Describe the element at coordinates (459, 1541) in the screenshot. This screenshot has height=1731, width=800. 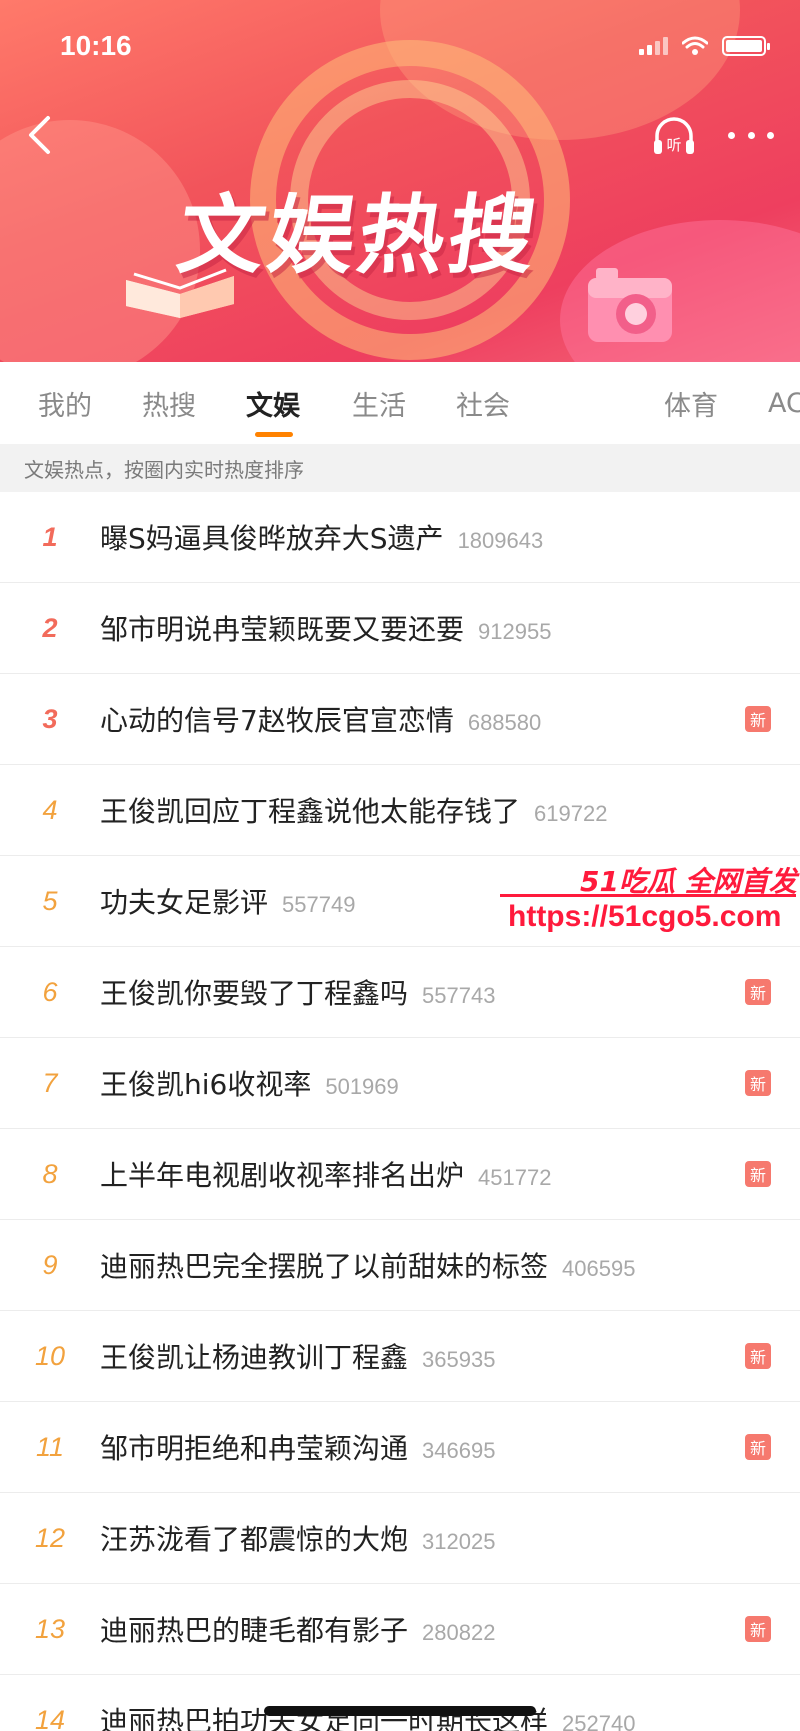
I see `heat-count: 312025` at that location.